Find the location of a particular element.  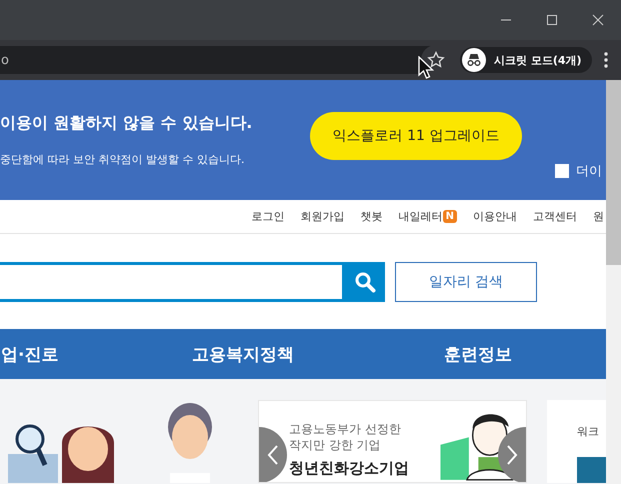

top-link: 이용안내 is located at coordinates (495, 216).